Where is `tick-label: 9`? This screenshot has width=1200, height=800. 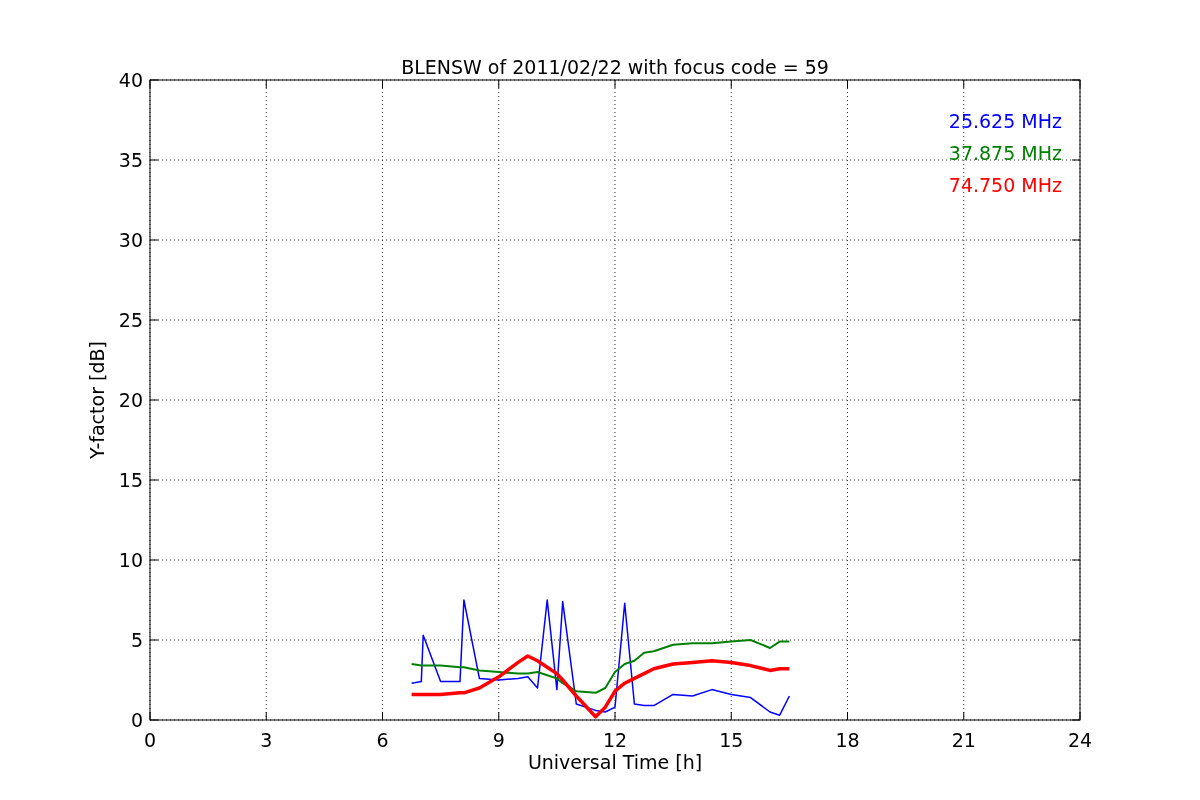 tick-label: 9 is located at coordinates (498, 740).